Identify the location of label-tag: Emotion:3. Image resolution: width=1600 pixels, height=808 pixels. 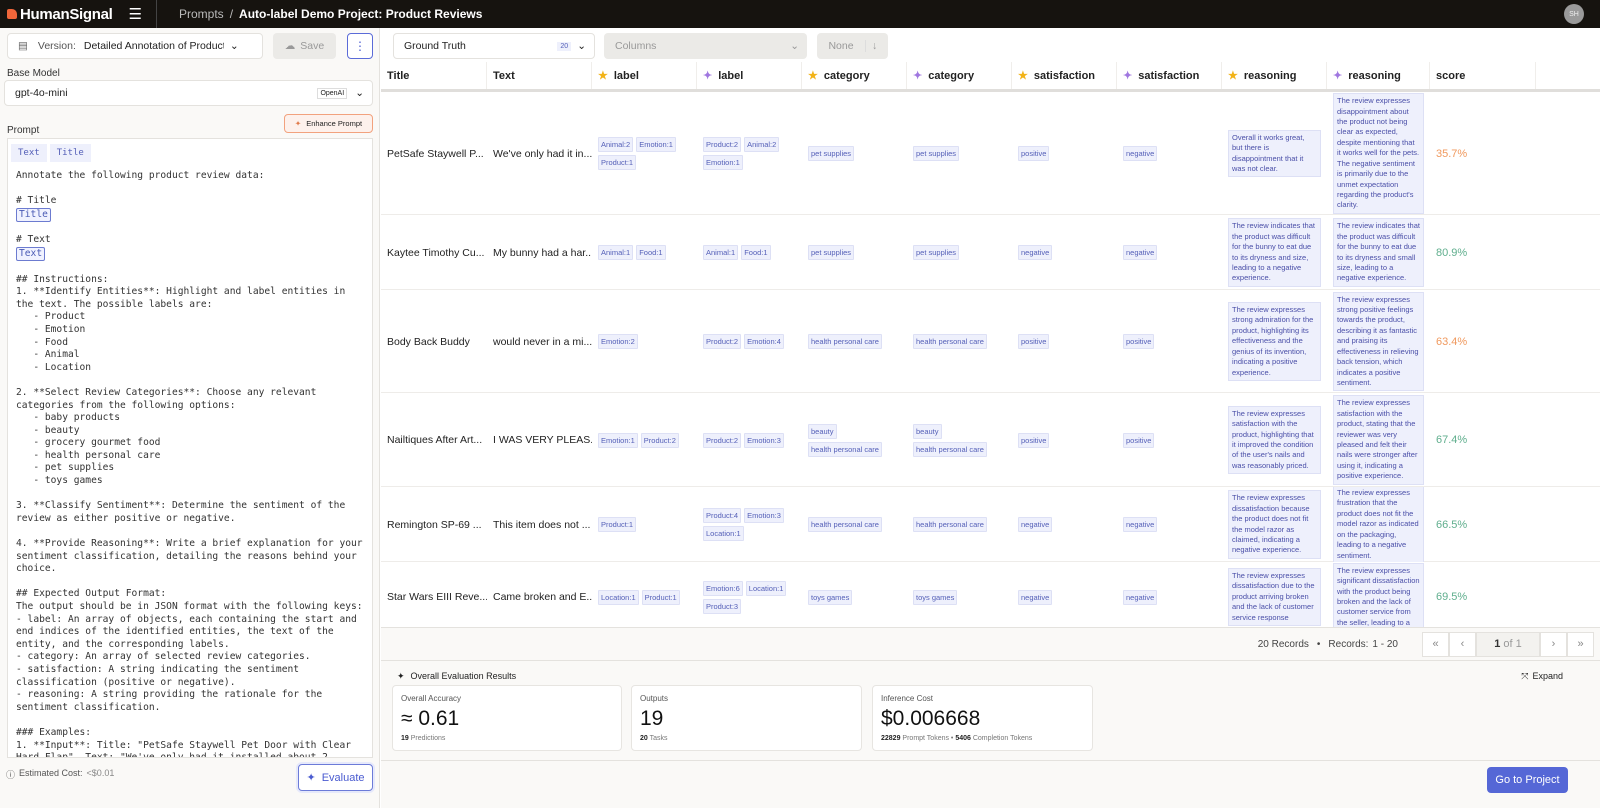
(764, 515).